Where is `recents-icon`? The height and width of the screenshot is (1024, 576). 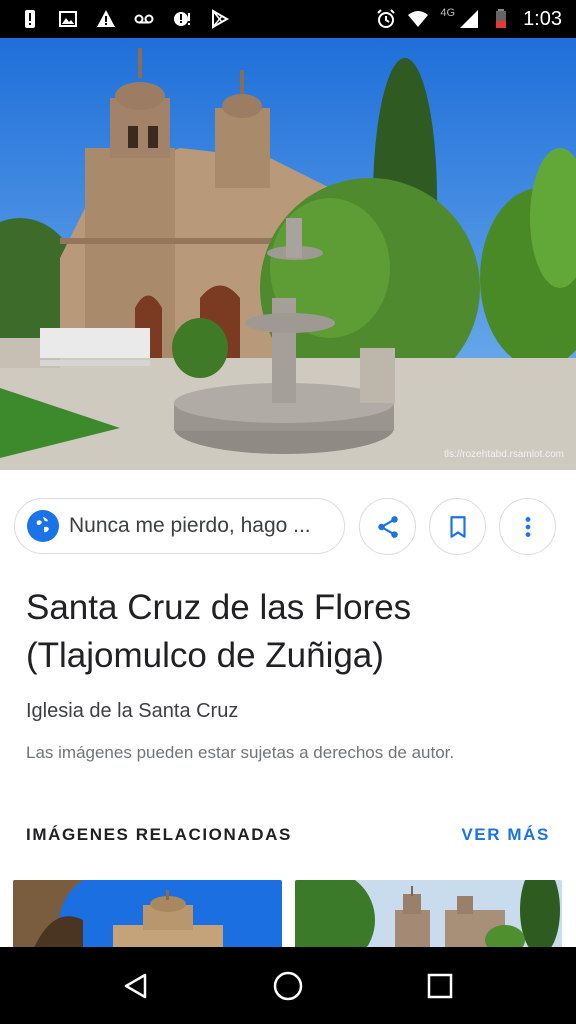 recents-icon is located at coordinates (440, 985).